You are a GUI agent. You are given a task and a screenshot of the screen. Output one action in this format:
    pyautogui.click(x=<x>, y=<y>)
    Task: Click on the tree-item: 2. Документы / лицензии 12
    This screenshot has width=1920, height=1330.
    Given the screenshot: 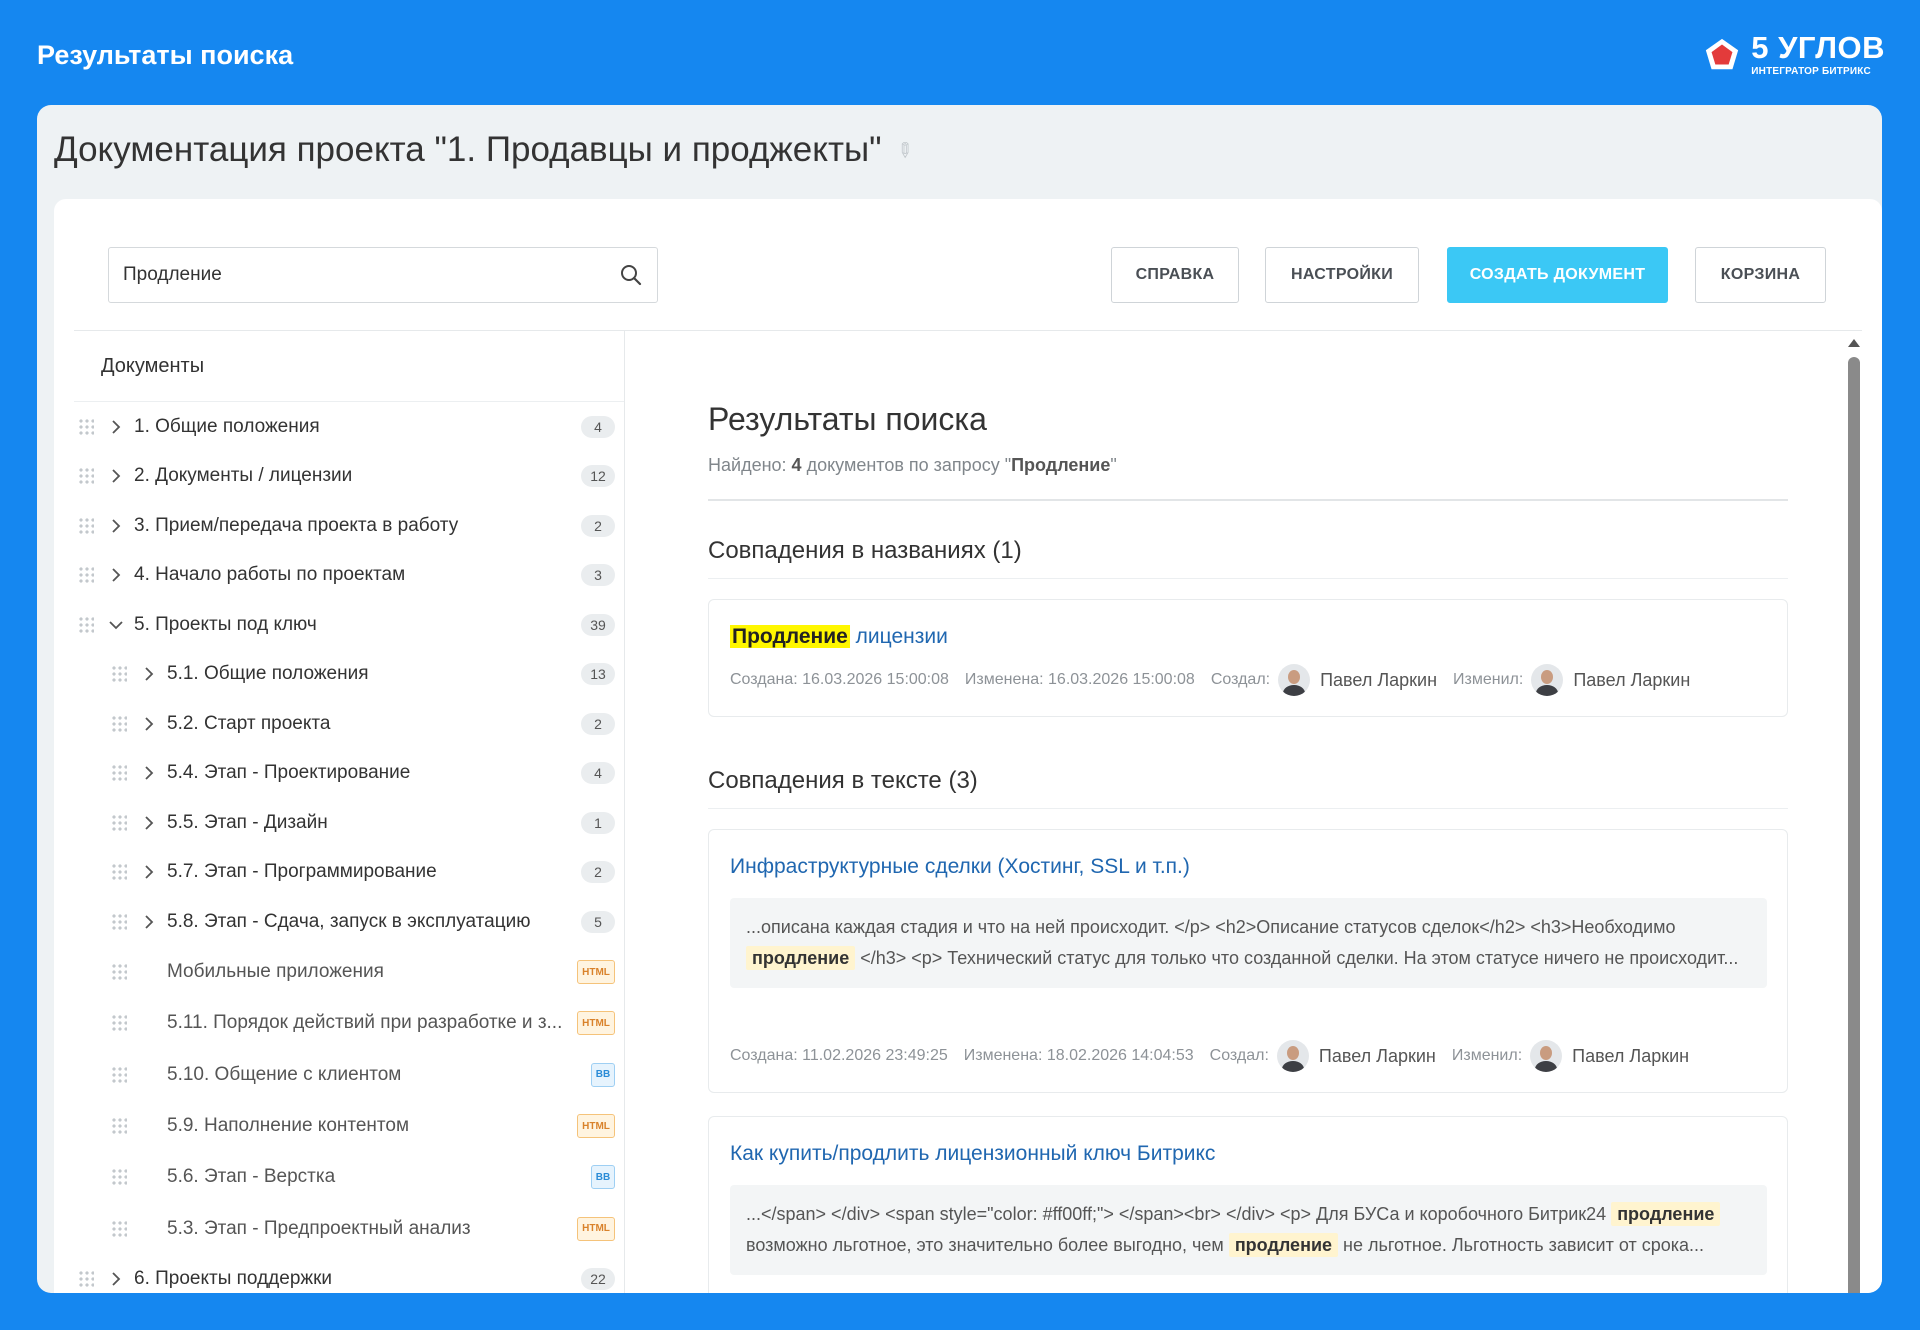 What is the action you would take?
    pyautogui.click(x=349, y=477)
    